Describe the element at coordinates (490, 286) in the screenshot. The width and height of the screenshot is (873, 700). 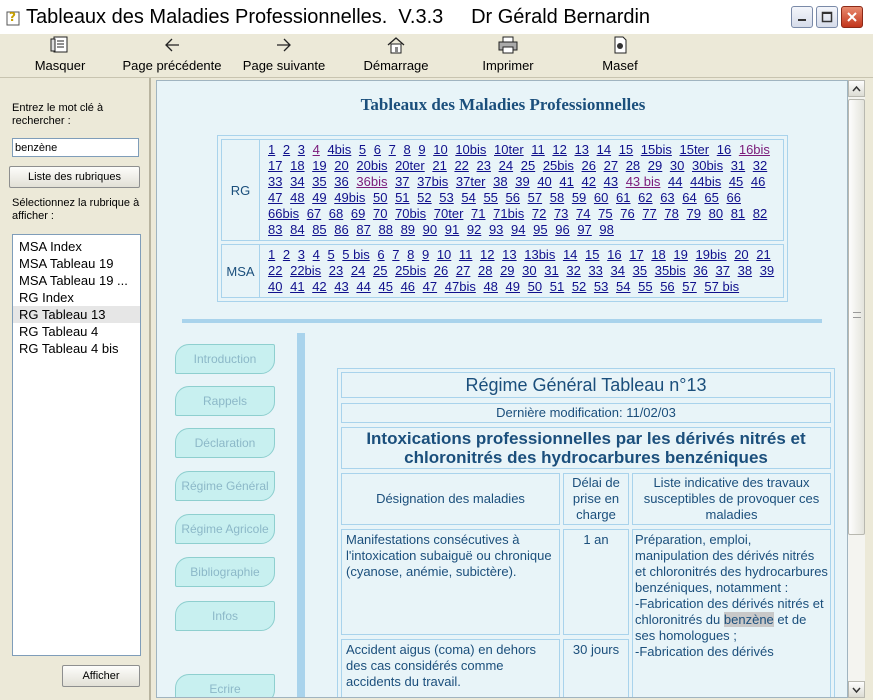
I see `table-link: 48` at that location.